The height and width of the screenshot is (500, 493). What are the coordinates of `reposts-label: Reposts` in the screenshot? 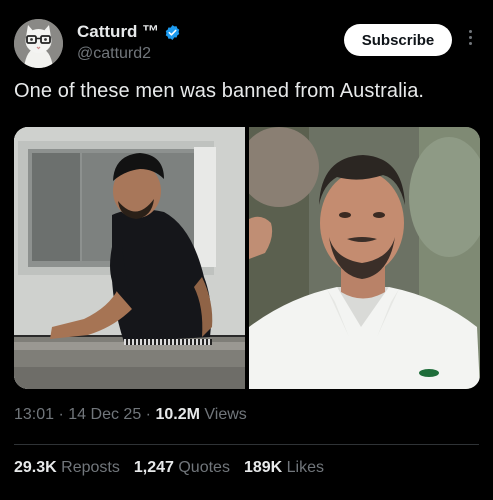 It's located at (90, 467).